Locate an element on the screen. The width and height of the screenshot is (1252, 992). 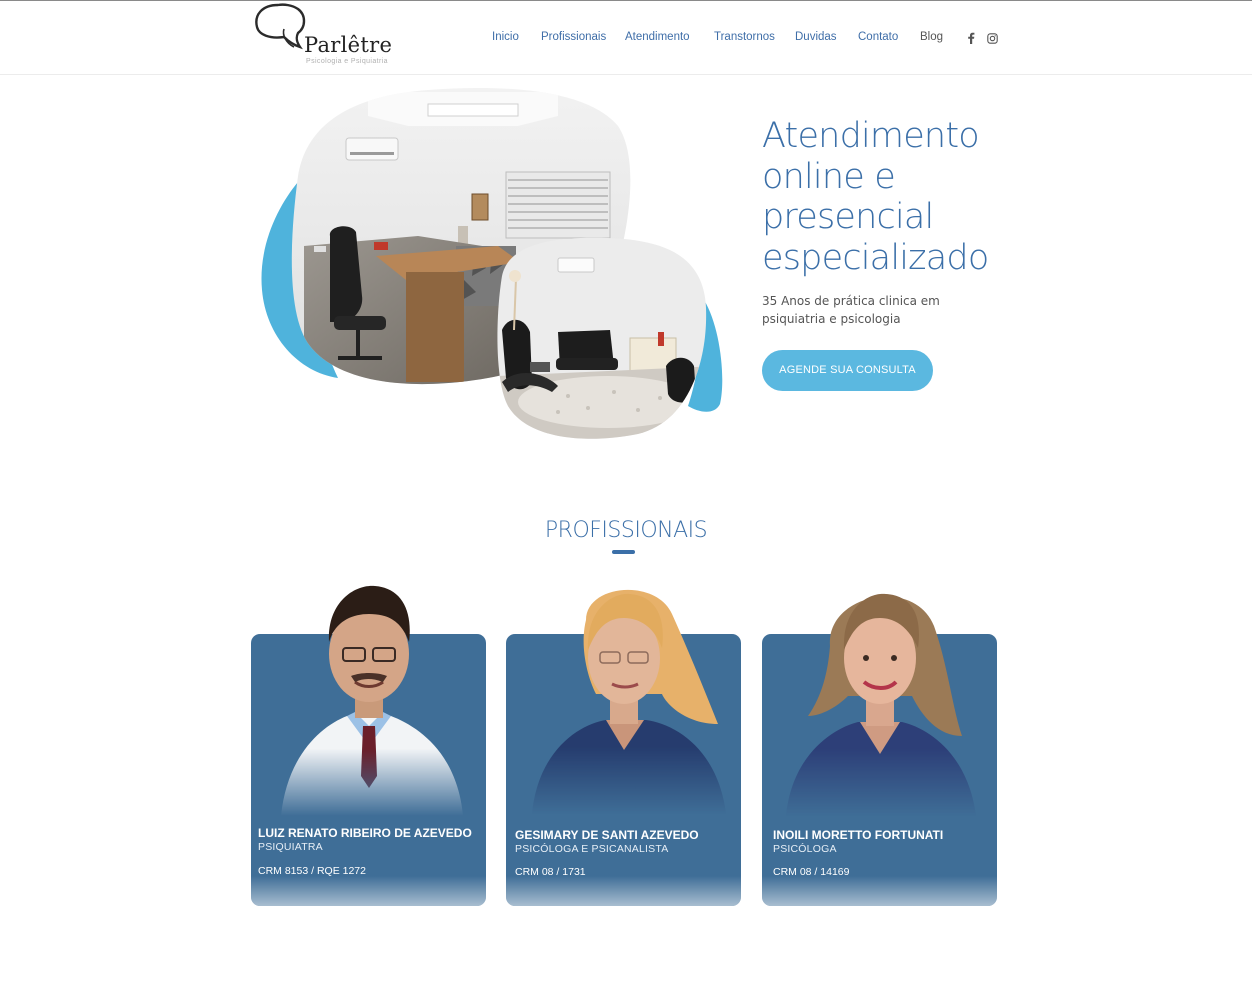
nav-item-blog: Blog is located at coordinates (931, 37).